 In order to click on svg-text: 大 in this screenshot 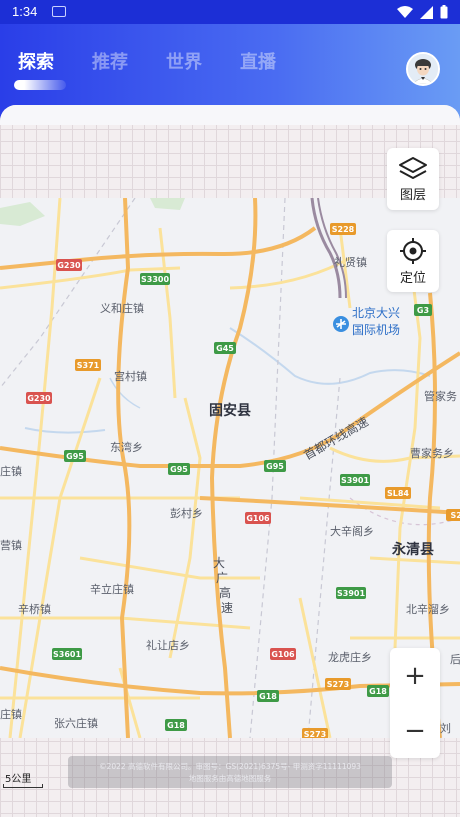, I will do `click(219, 563)`.